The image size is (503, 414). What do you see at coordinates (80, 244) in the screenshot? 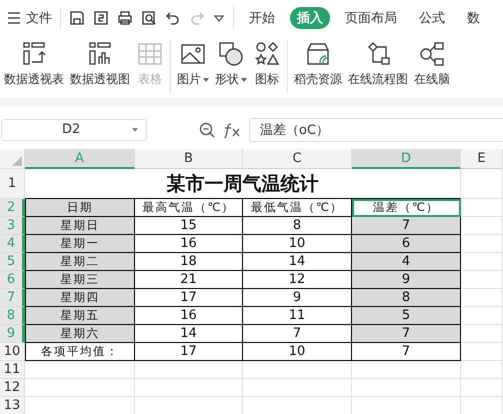
I see `table-cell: 星期一` at bounding box center [80, 244].